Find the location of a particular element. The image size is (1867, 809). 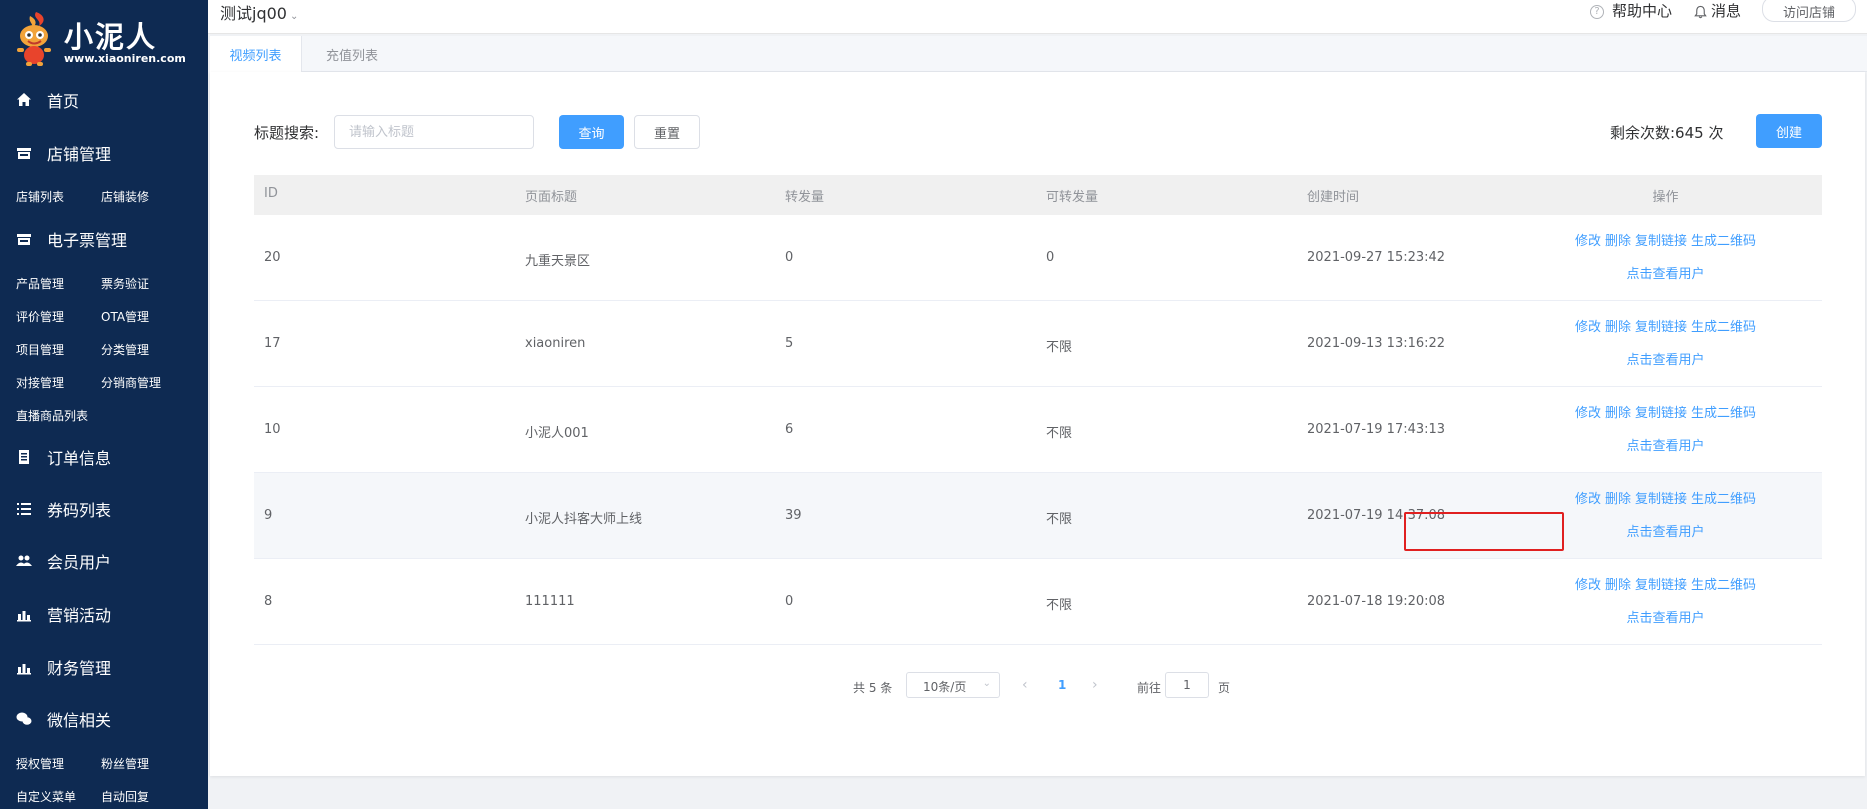

nav-coupons: 券码列表 is located at coordinates (104, 509).